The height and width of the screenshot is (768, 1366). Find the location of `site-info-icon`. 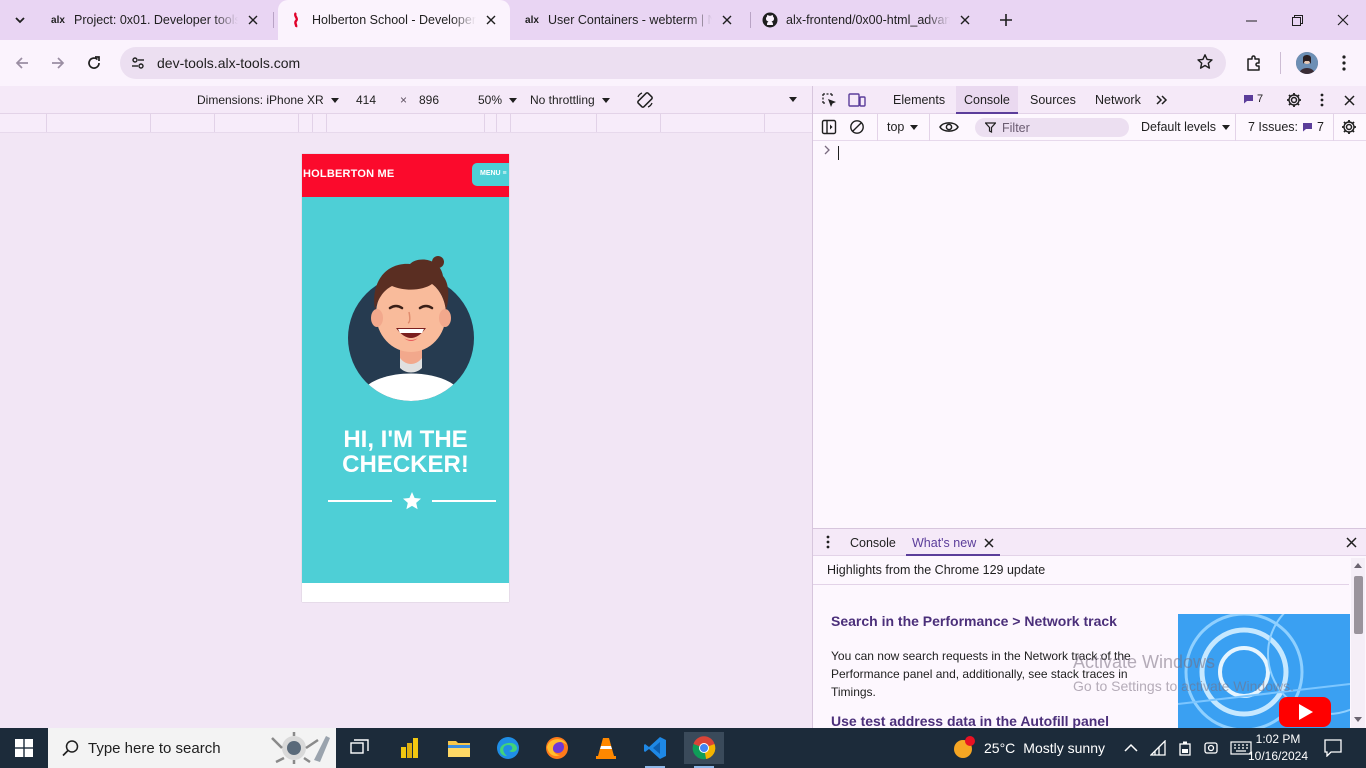

site-info-icon is located at coordinates (138, 63).